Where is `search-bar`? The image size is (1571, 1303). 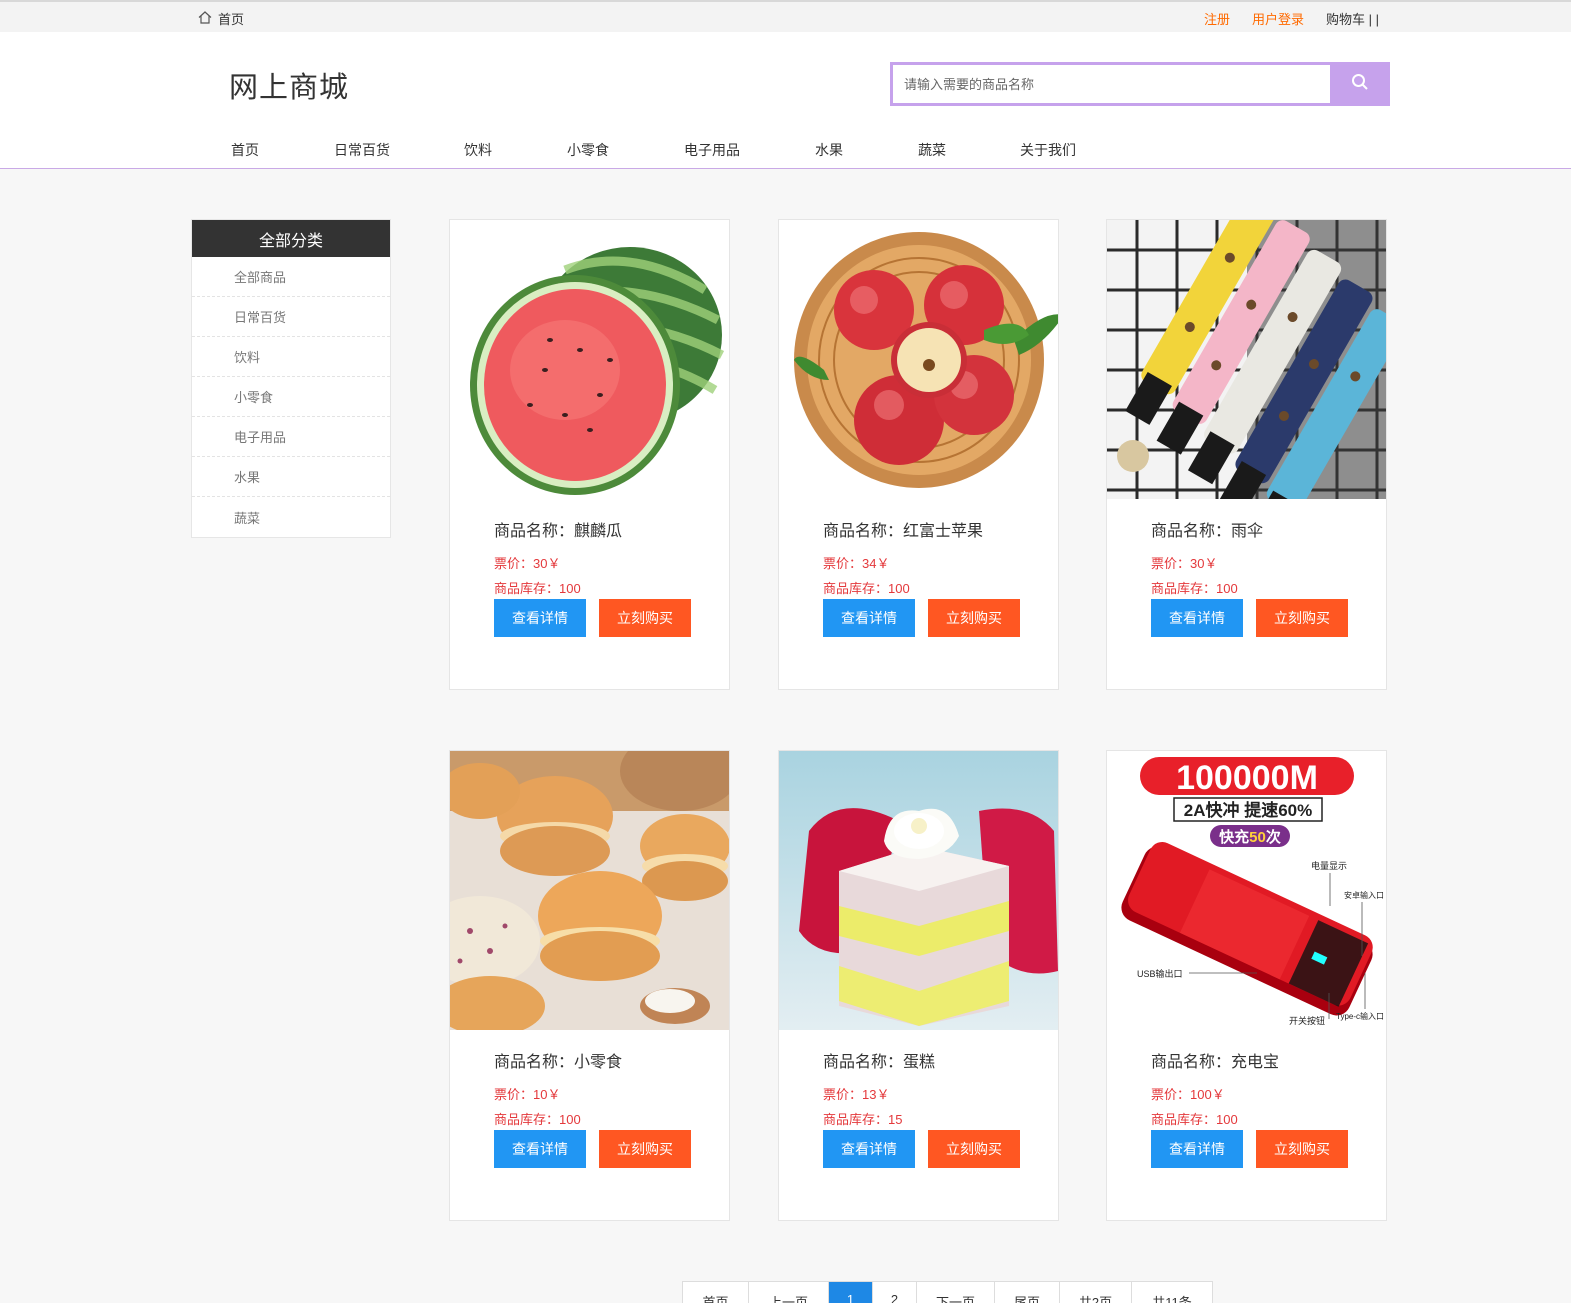 search-bar is located at coordinates (1140, 84).